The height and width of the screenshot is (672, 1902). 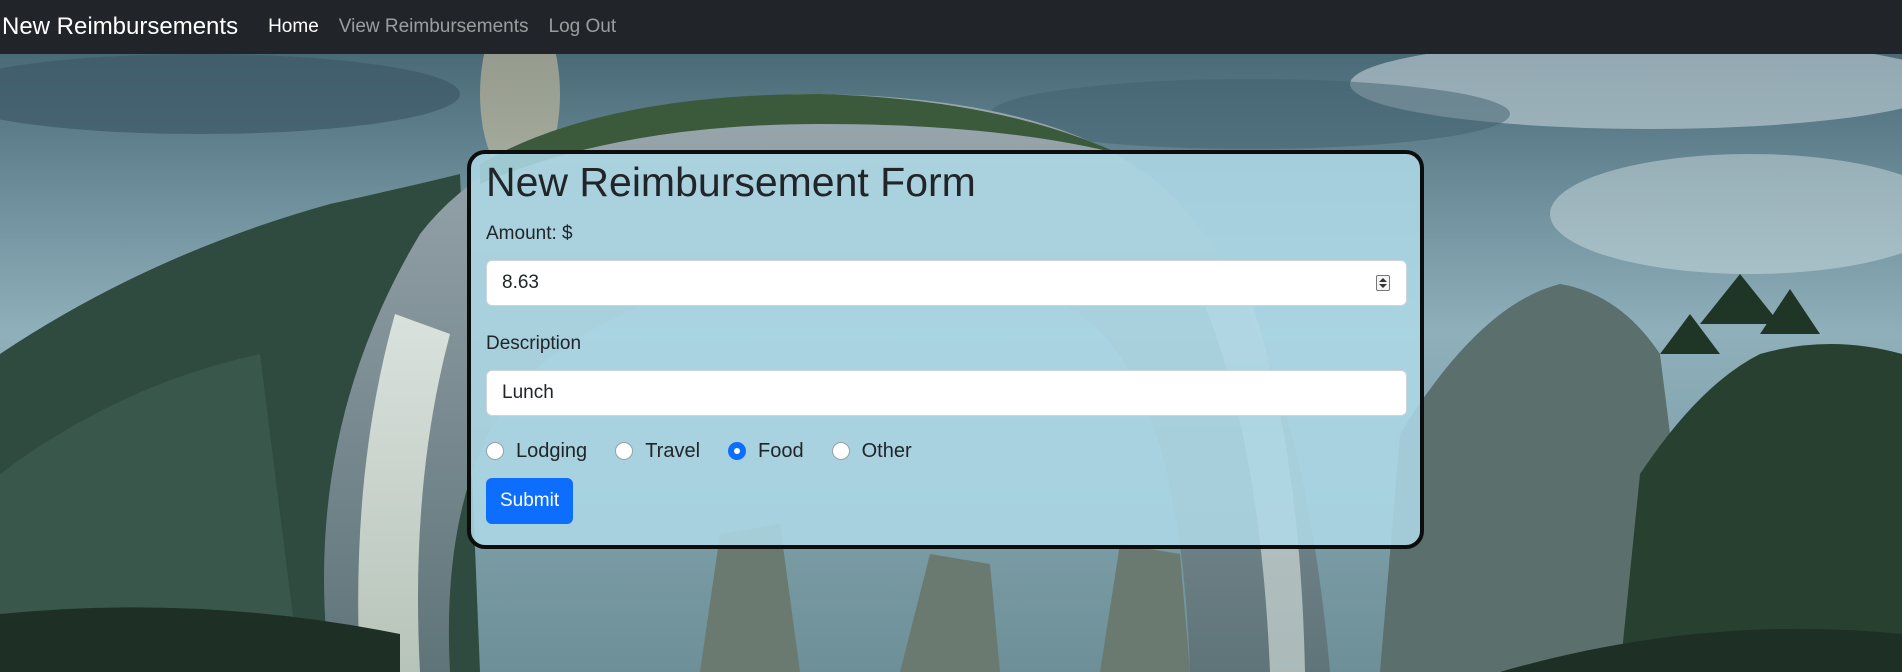 I want to click on submit-button: Submit, so click(x=530, y=501).